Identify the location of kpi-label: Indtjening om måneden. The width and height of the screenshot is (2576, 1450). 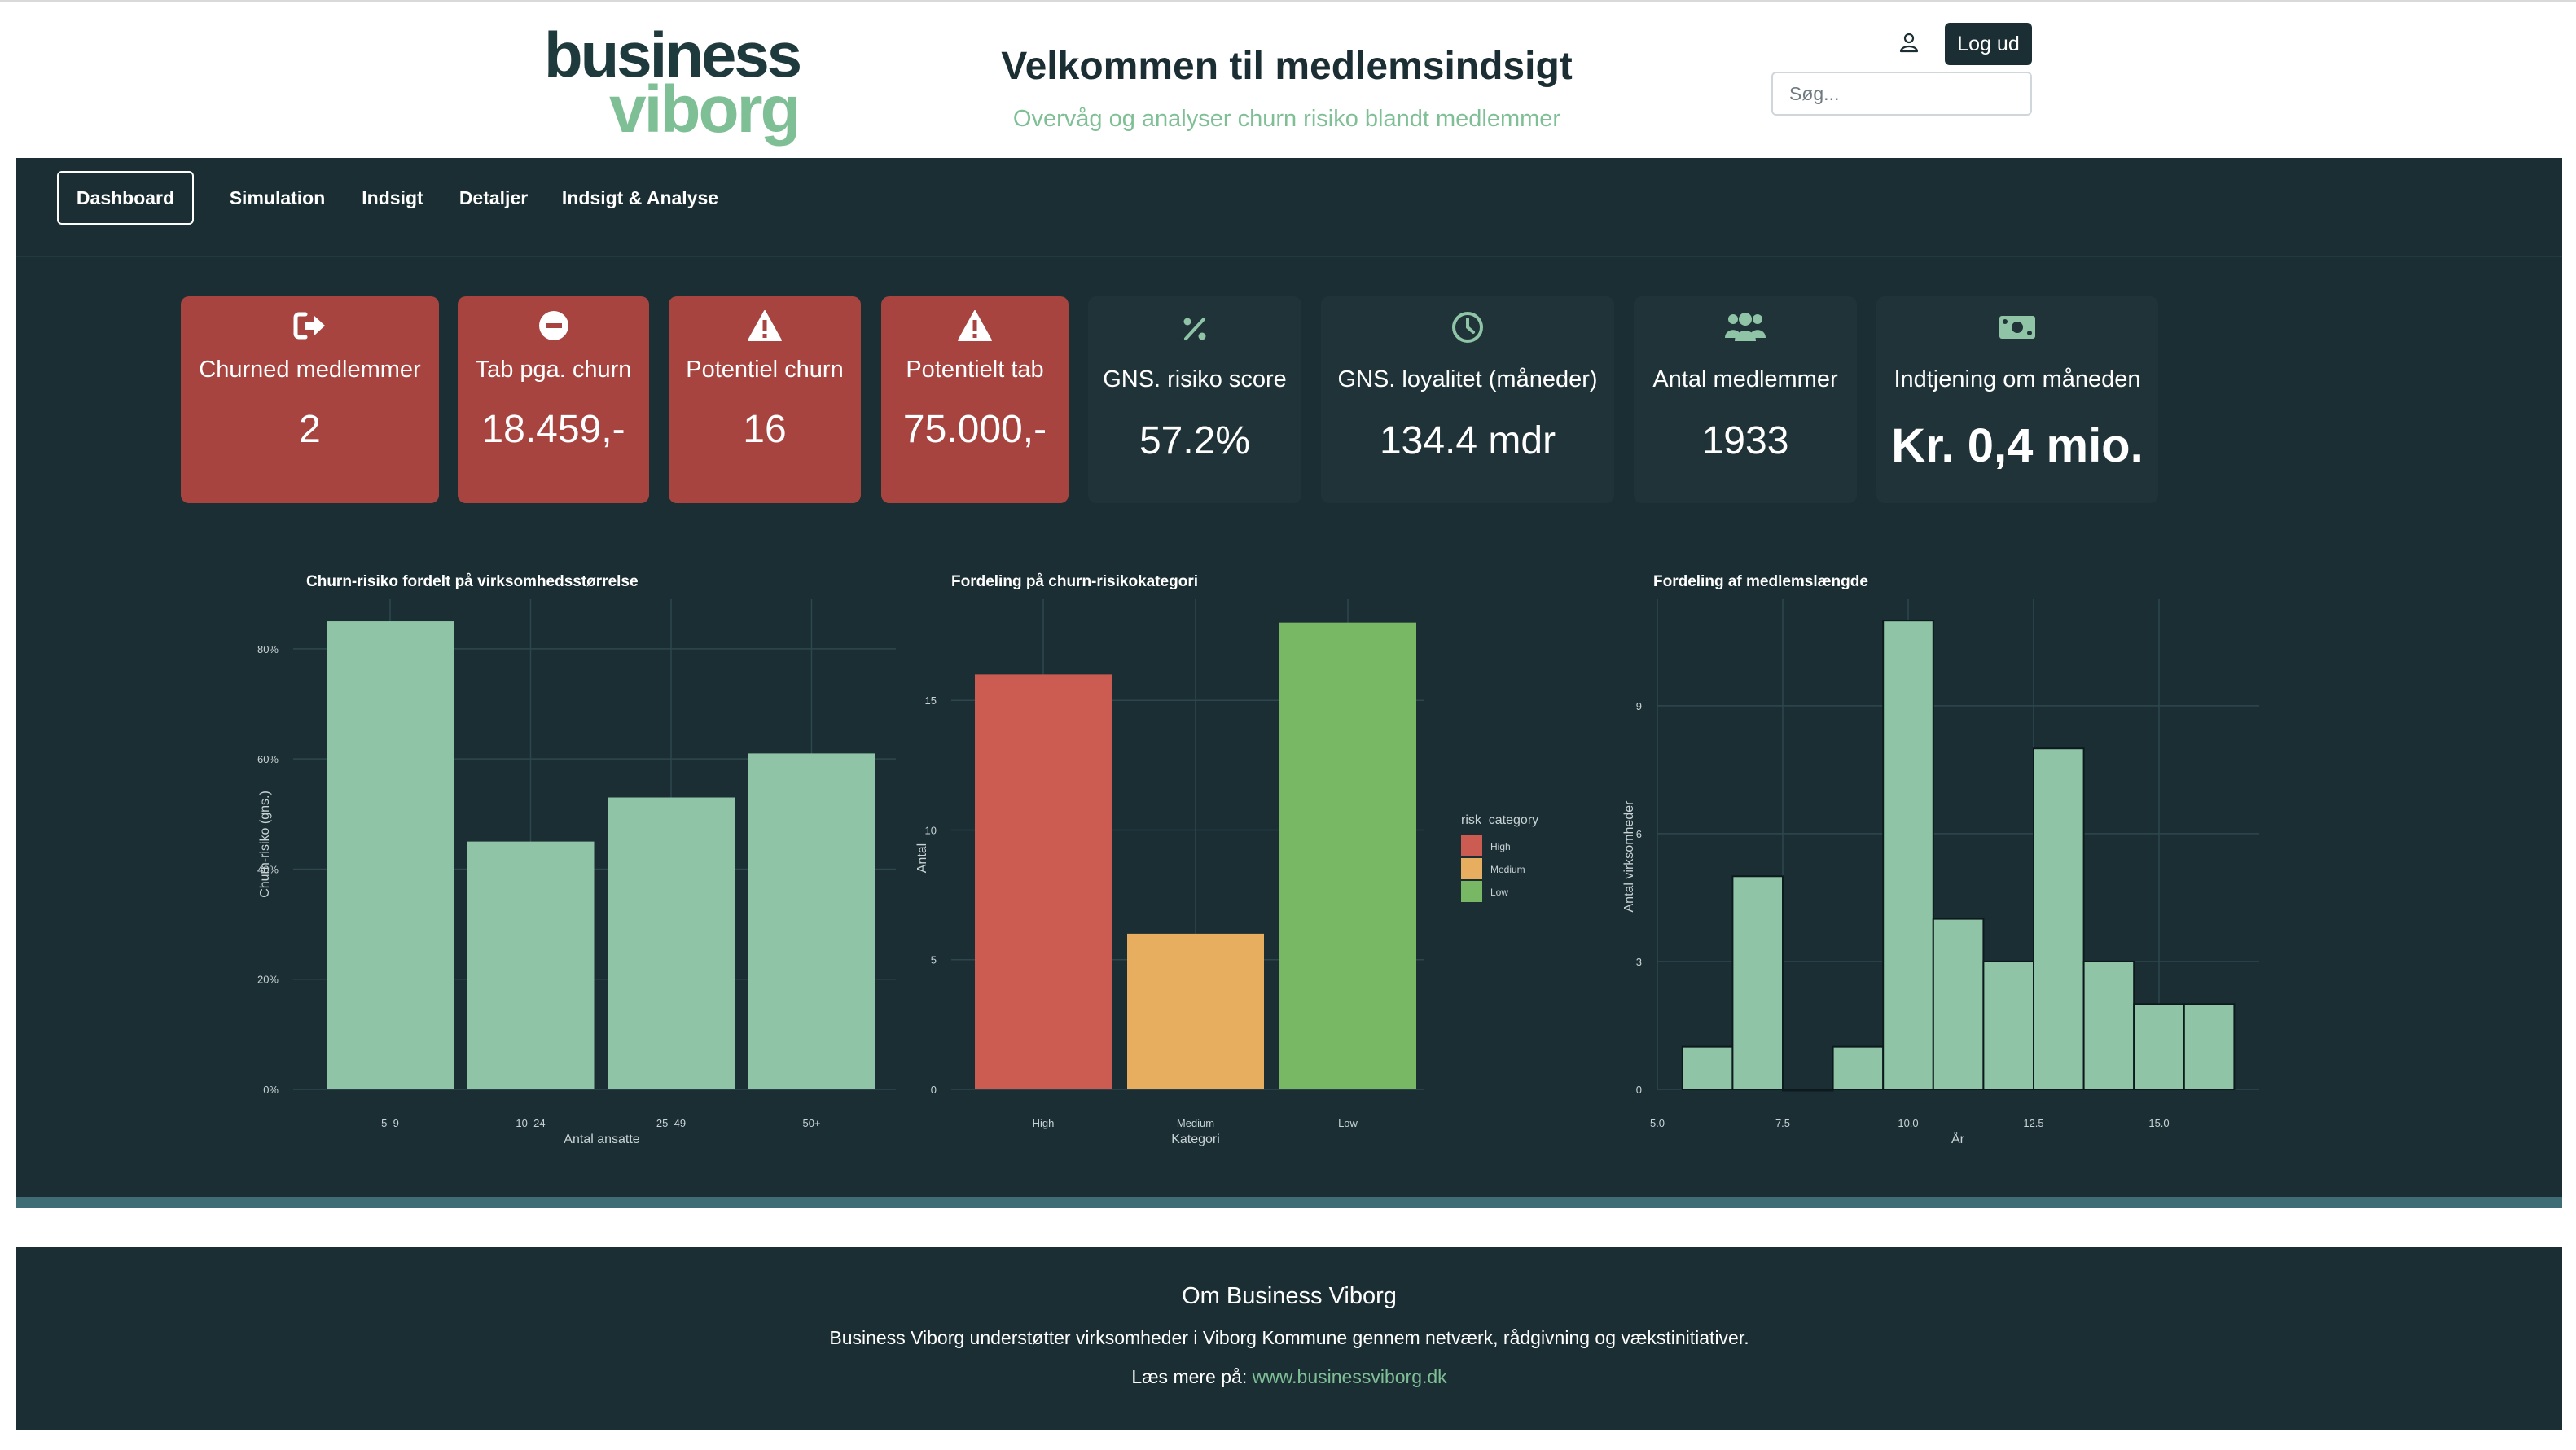
(2018, 379).